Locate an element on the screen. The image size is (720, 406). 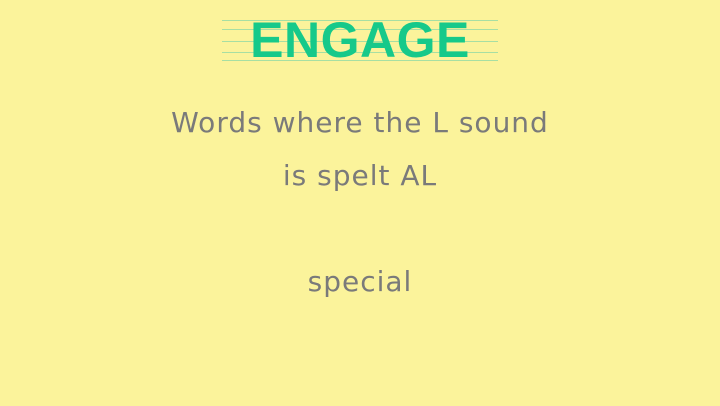
title-banner: ENGAGE is located at coordinates (360, 40).